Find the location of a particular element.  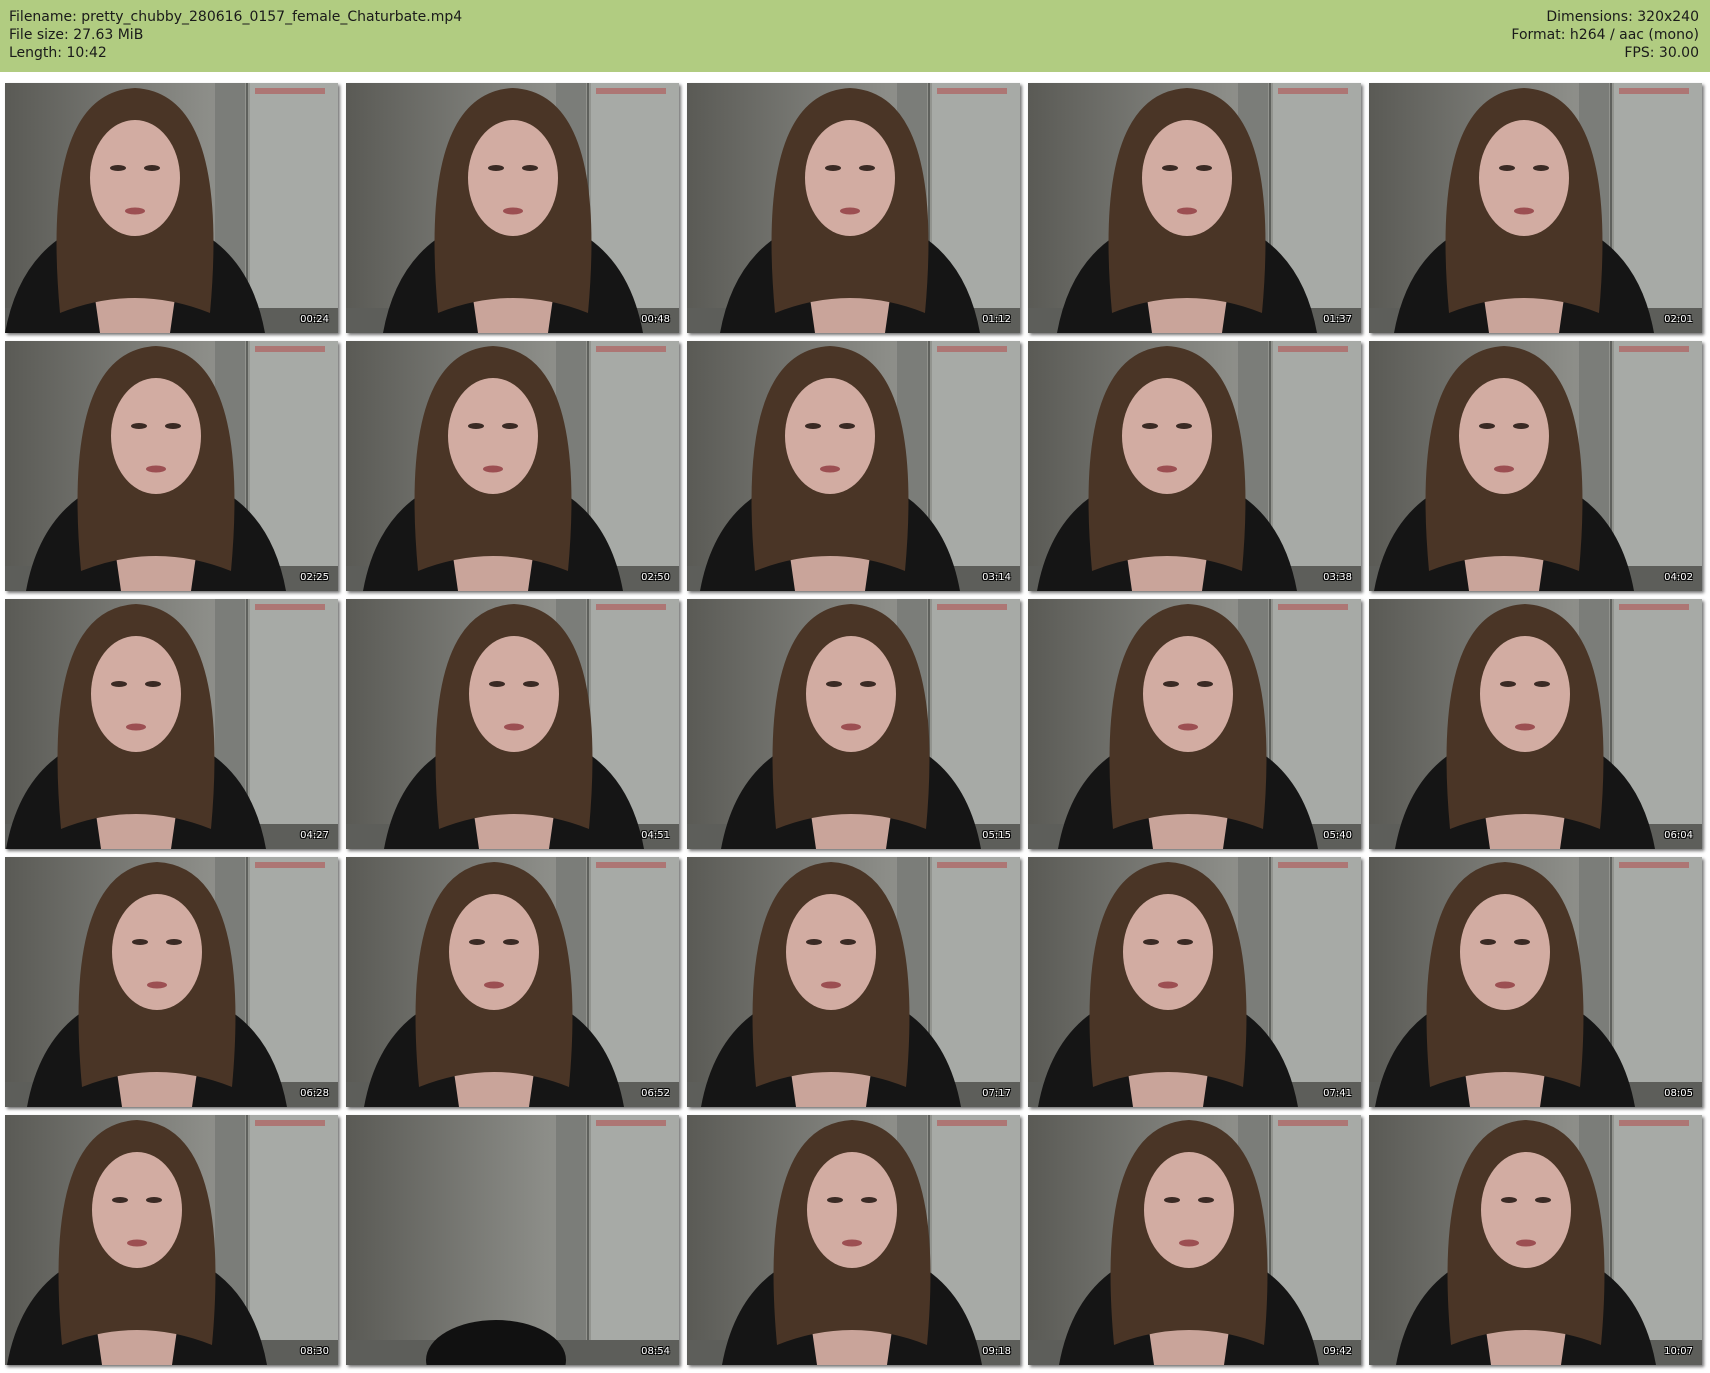

thumbnail-timestamp: 04:27 is located at coordinates (314, 835).